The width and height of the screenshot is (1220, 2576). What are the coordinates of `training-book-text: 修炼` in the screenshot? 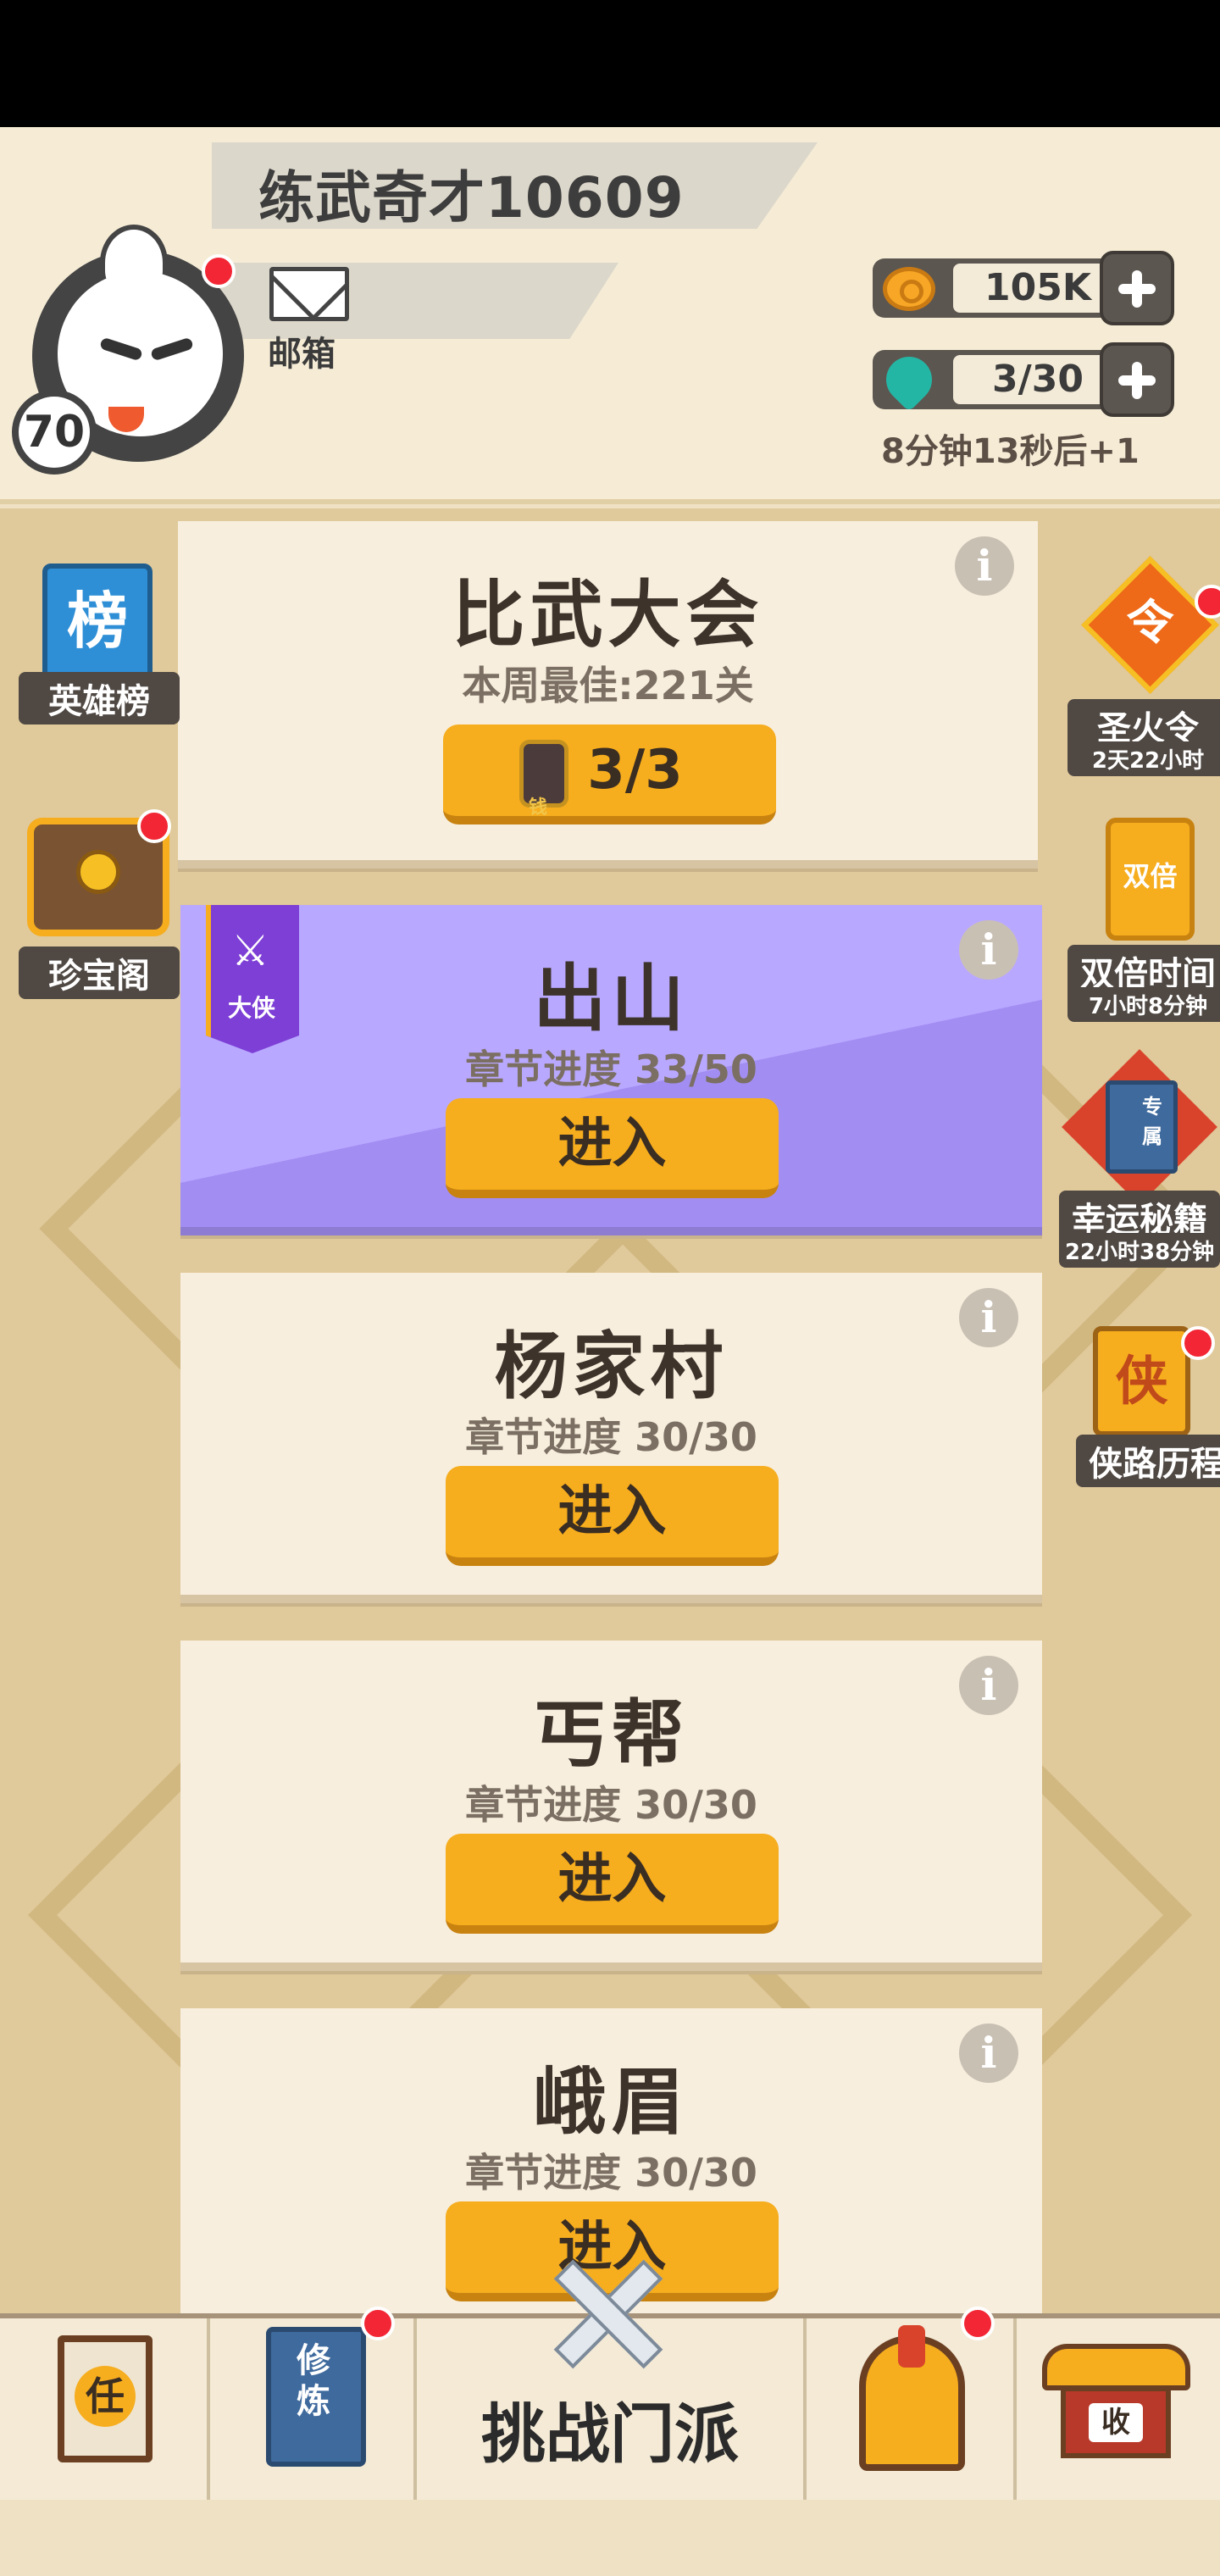 It's located at (313, 2381).